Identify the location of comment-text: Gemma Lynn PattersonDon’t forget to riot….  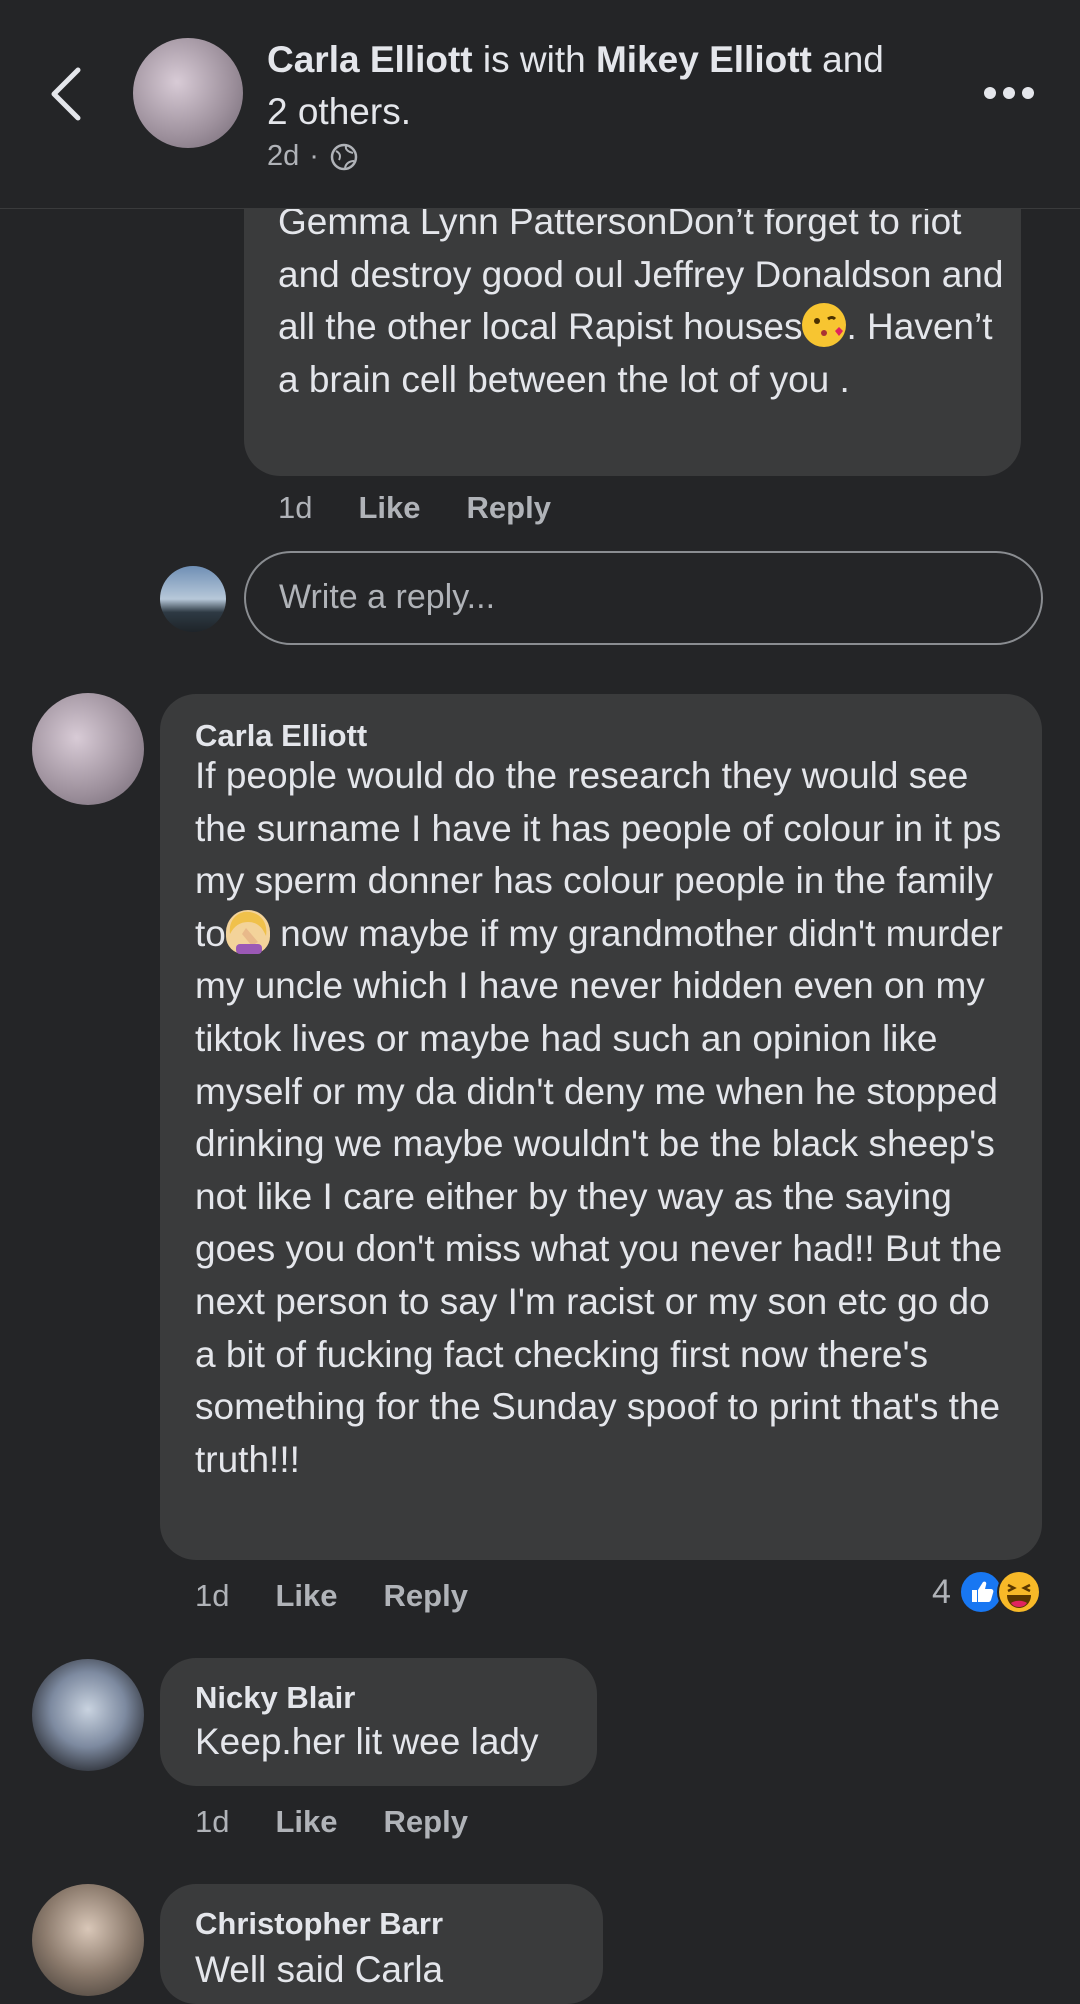
(646, 300).